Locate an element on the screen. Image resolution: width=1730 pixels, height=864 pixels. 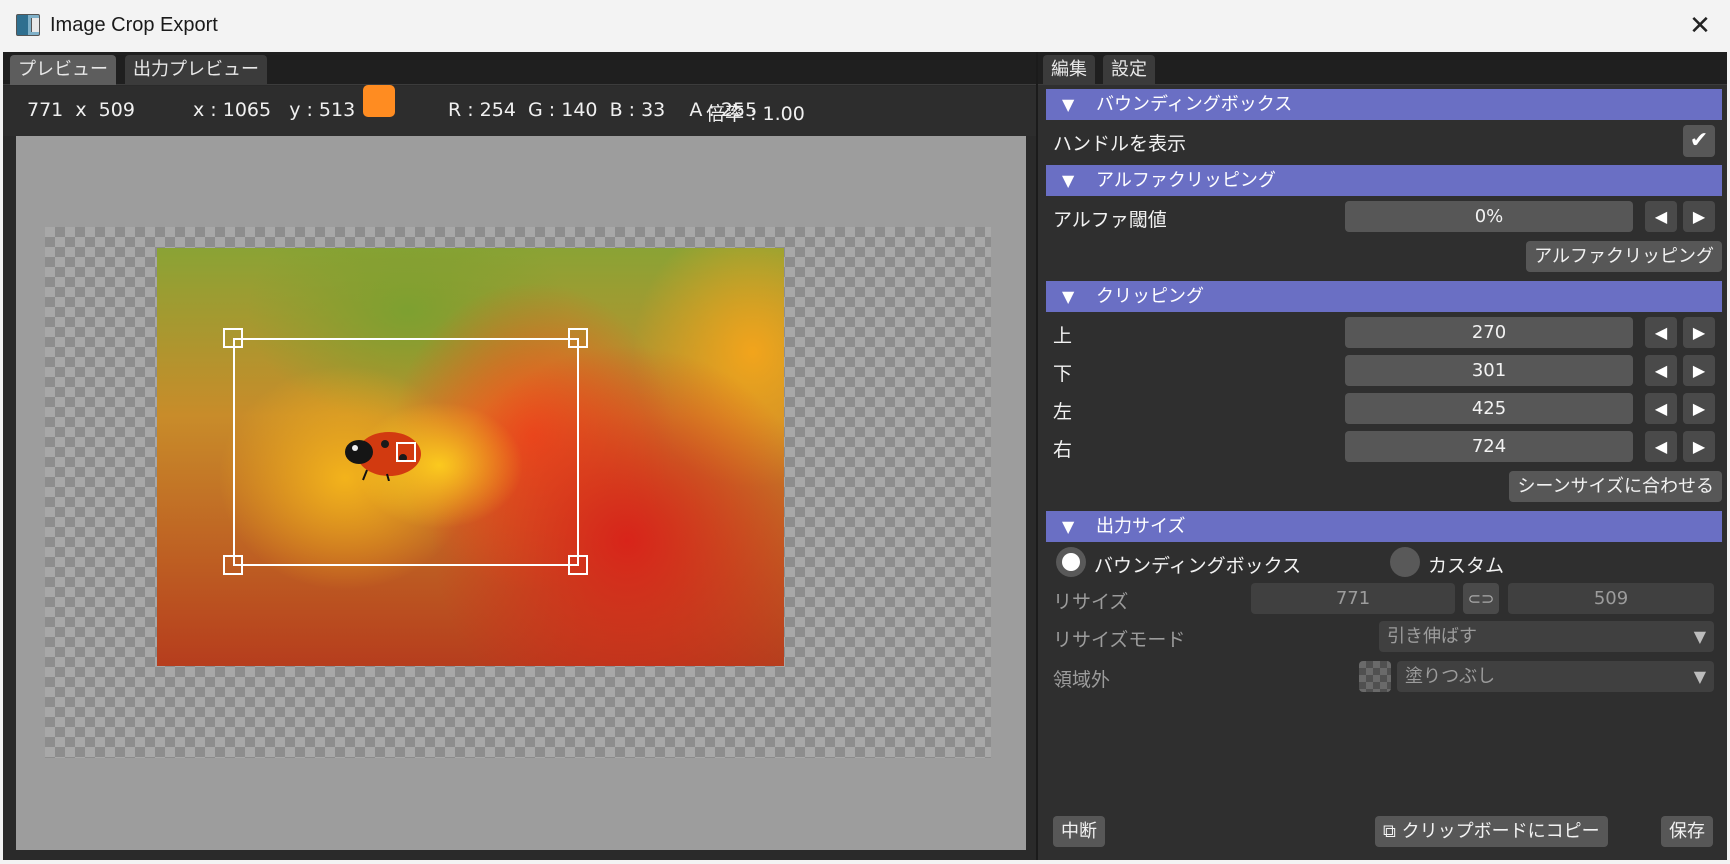
clip-right-field: 724 is located at coordinates (1489, 446).